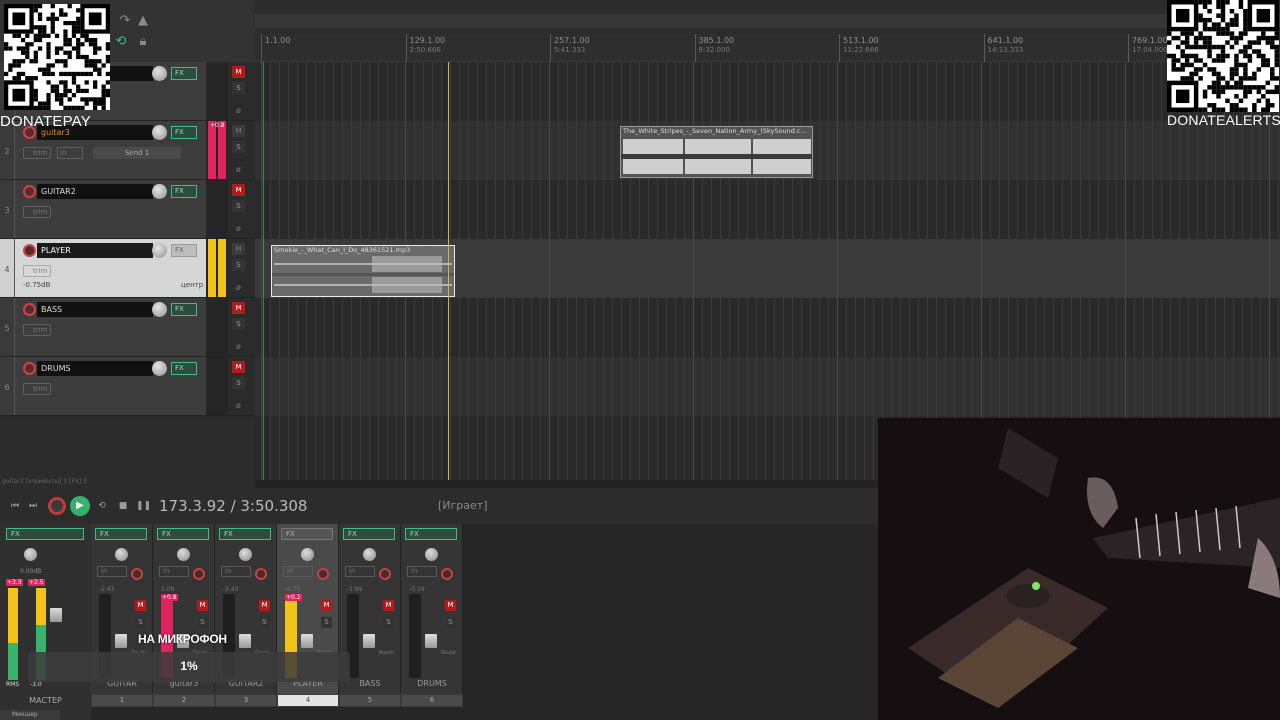 The image size is (1280, 720). Describe the element at coordinates (121, 42) in the screenshot. I see `loop-icon: ⟲` at that location.